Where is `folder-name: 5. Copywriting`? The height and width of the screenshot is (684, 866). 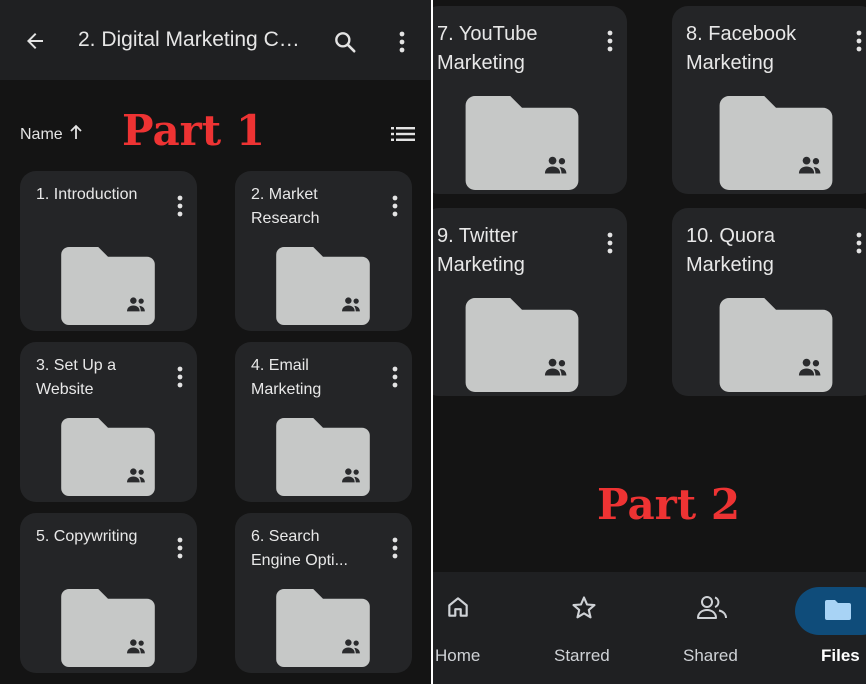 folder-name: 5. Copywriting is located at coordinates (87, 536).